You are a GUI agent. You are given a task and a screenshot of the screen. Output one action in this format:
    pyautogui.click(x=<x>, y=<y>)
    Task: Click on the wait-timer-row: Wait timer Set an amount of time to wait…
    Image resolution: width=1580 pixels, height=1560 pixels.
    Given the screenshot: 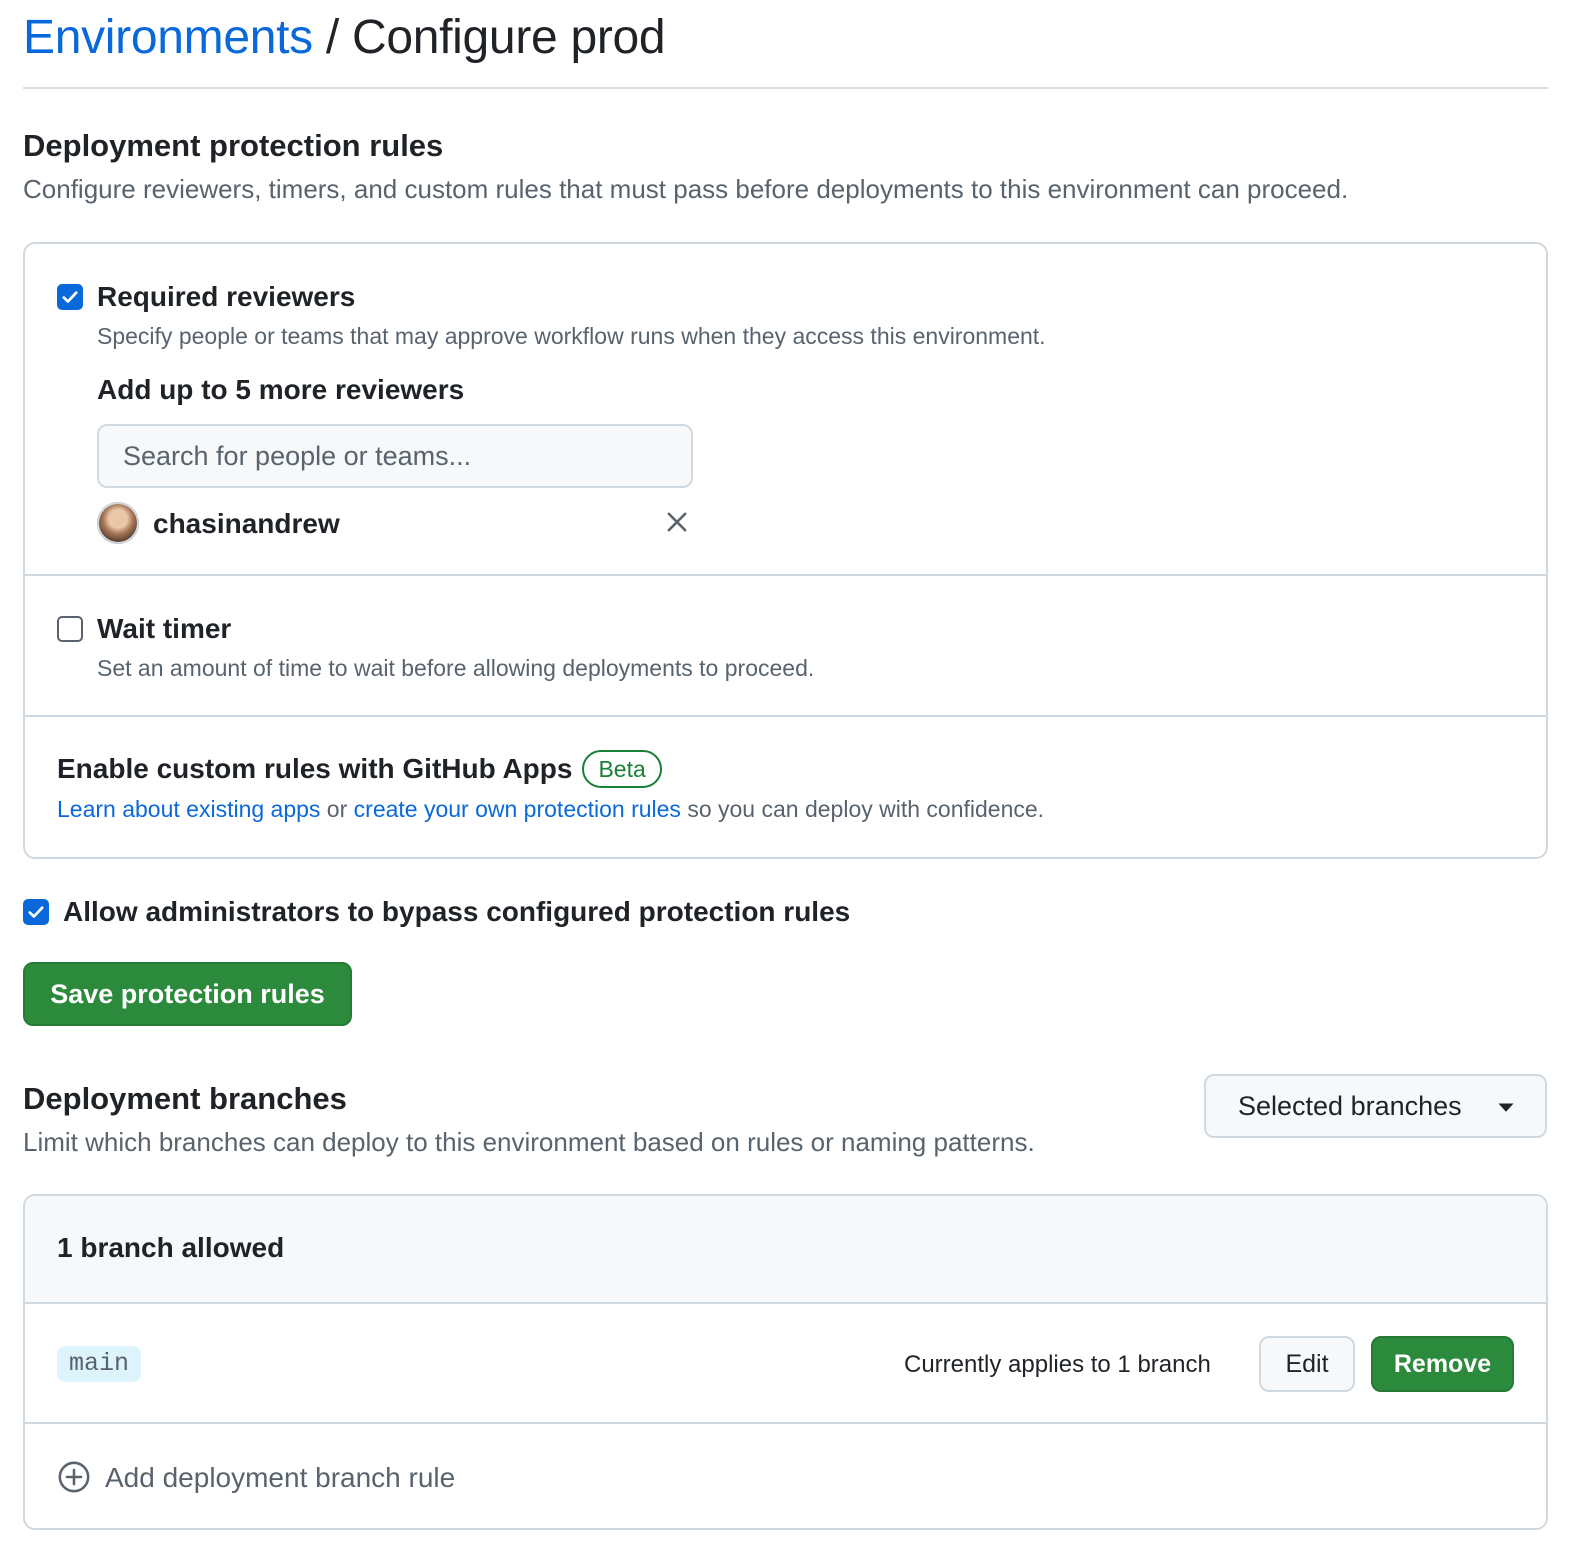 What is the action you would take?
    pyautogui.click(x=785, y=646)
    